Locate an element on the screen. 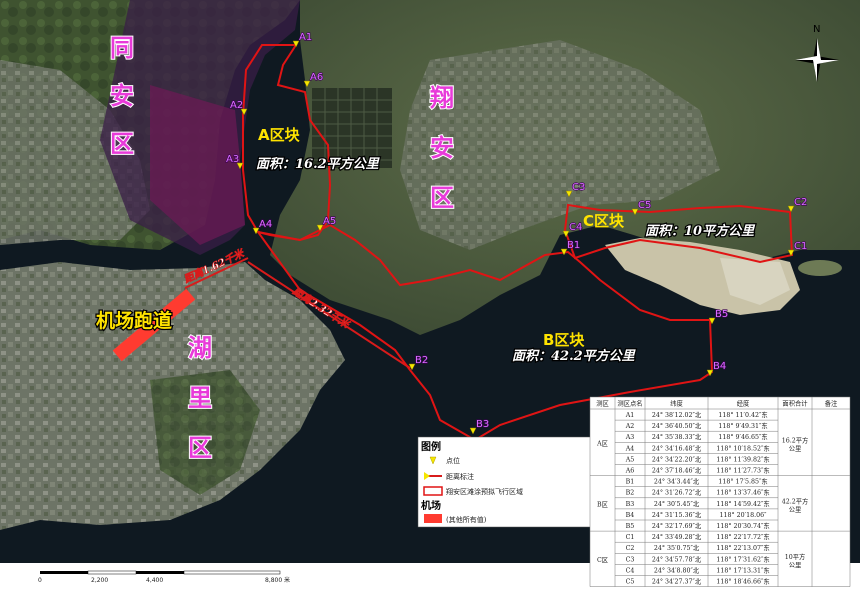 Image resolution: width=860 pixels, height=608 pixels. legend-airport-item: (其他所有值) is located at coordinates (466, 519).